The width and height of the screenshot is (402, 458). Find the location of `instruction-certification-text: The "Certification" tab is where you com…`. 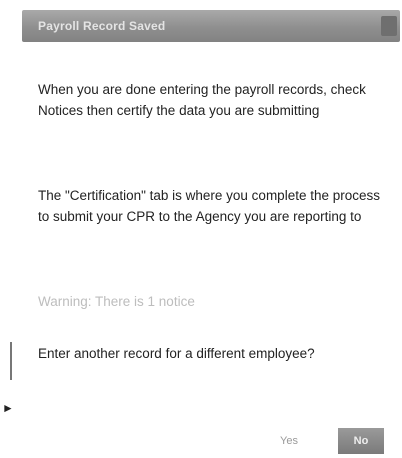

instruction-certification-text: The "Certification" tab is where you com… is located at coordinates (209, 206).